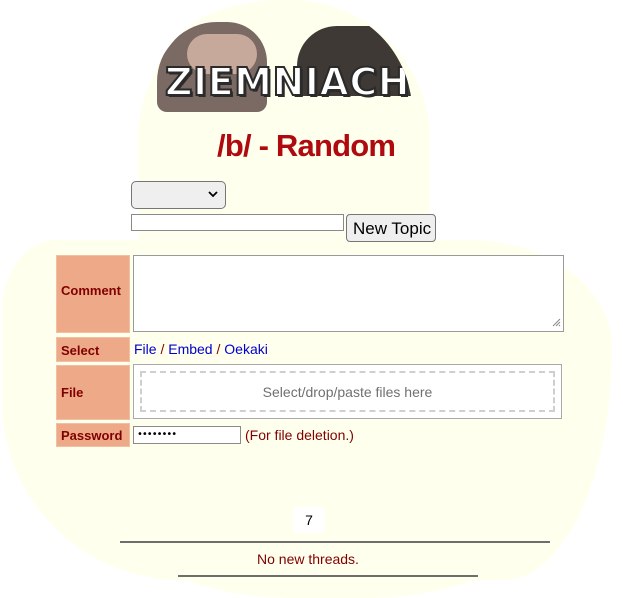 The height and width of the screenshot is (598, 623). I want to click on banner-text: ZIEMNIACHA, so click(288, 82).